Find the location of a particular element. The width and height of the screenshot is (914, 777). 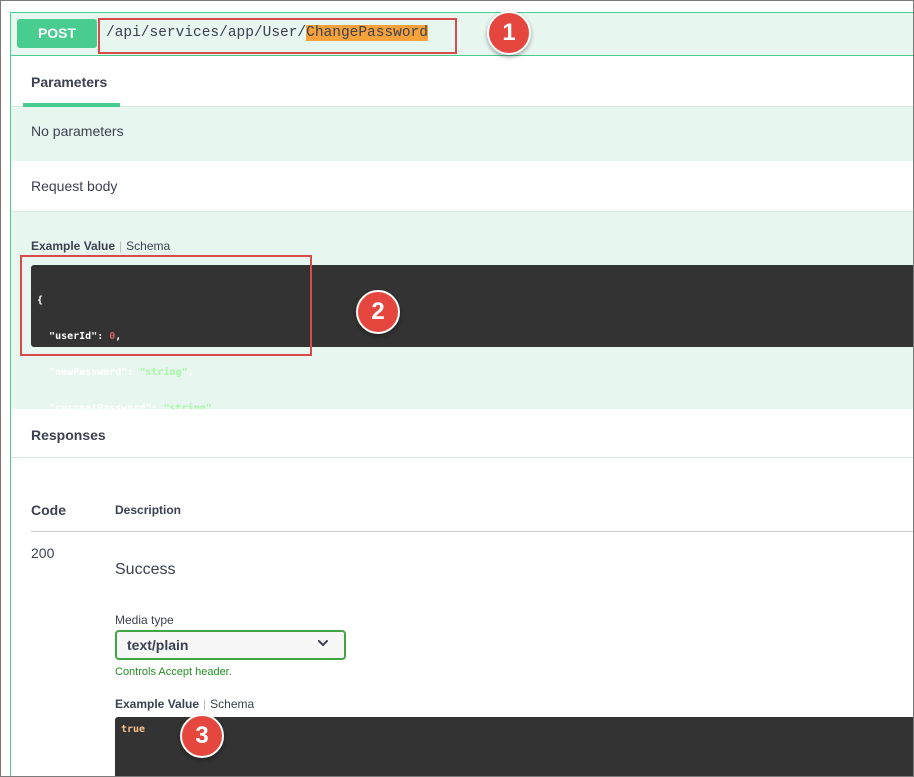

column-header-description: Description is located at coordinates (148, 510).